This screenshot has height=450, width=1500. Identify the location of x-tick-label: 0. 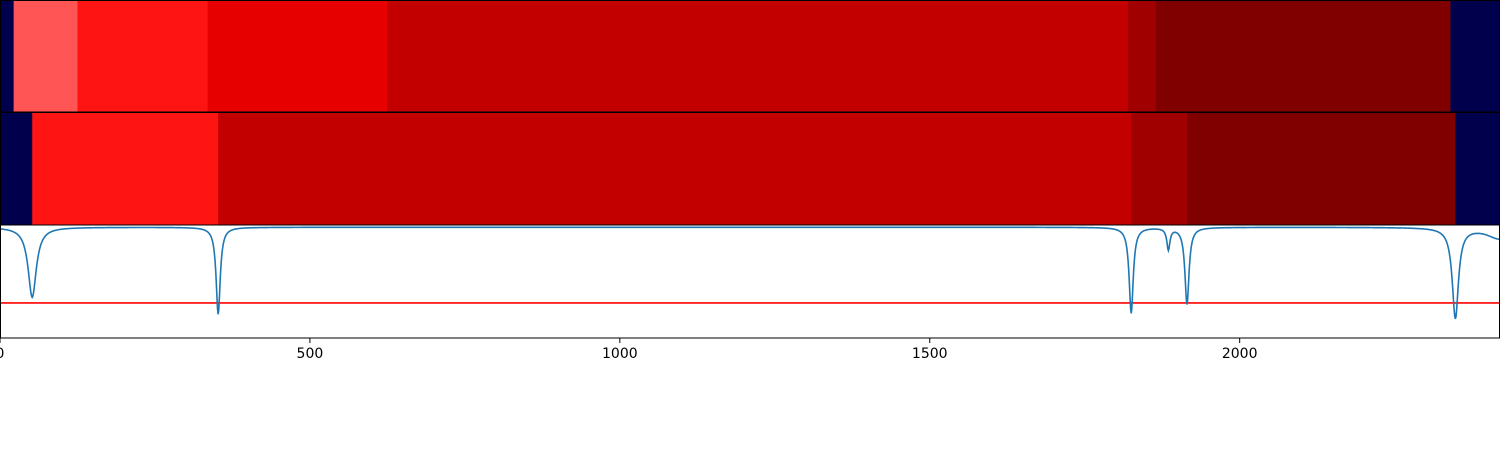
(2, 354).